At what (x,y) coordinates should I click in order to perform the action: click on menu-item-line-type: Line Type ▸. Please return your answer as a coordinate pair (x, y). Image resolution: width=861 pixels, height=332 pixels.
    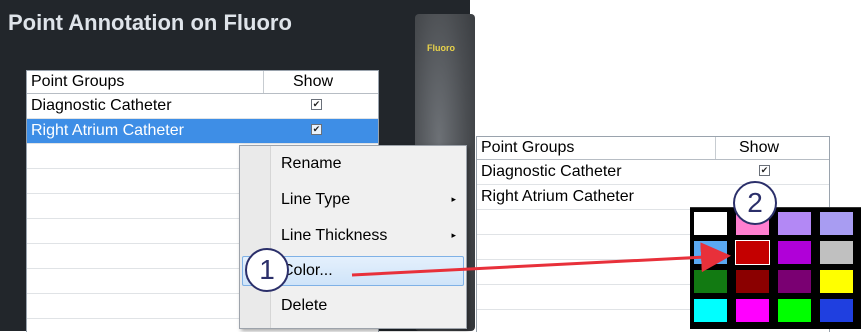
    Looking at the image, I should click on (353, 200).